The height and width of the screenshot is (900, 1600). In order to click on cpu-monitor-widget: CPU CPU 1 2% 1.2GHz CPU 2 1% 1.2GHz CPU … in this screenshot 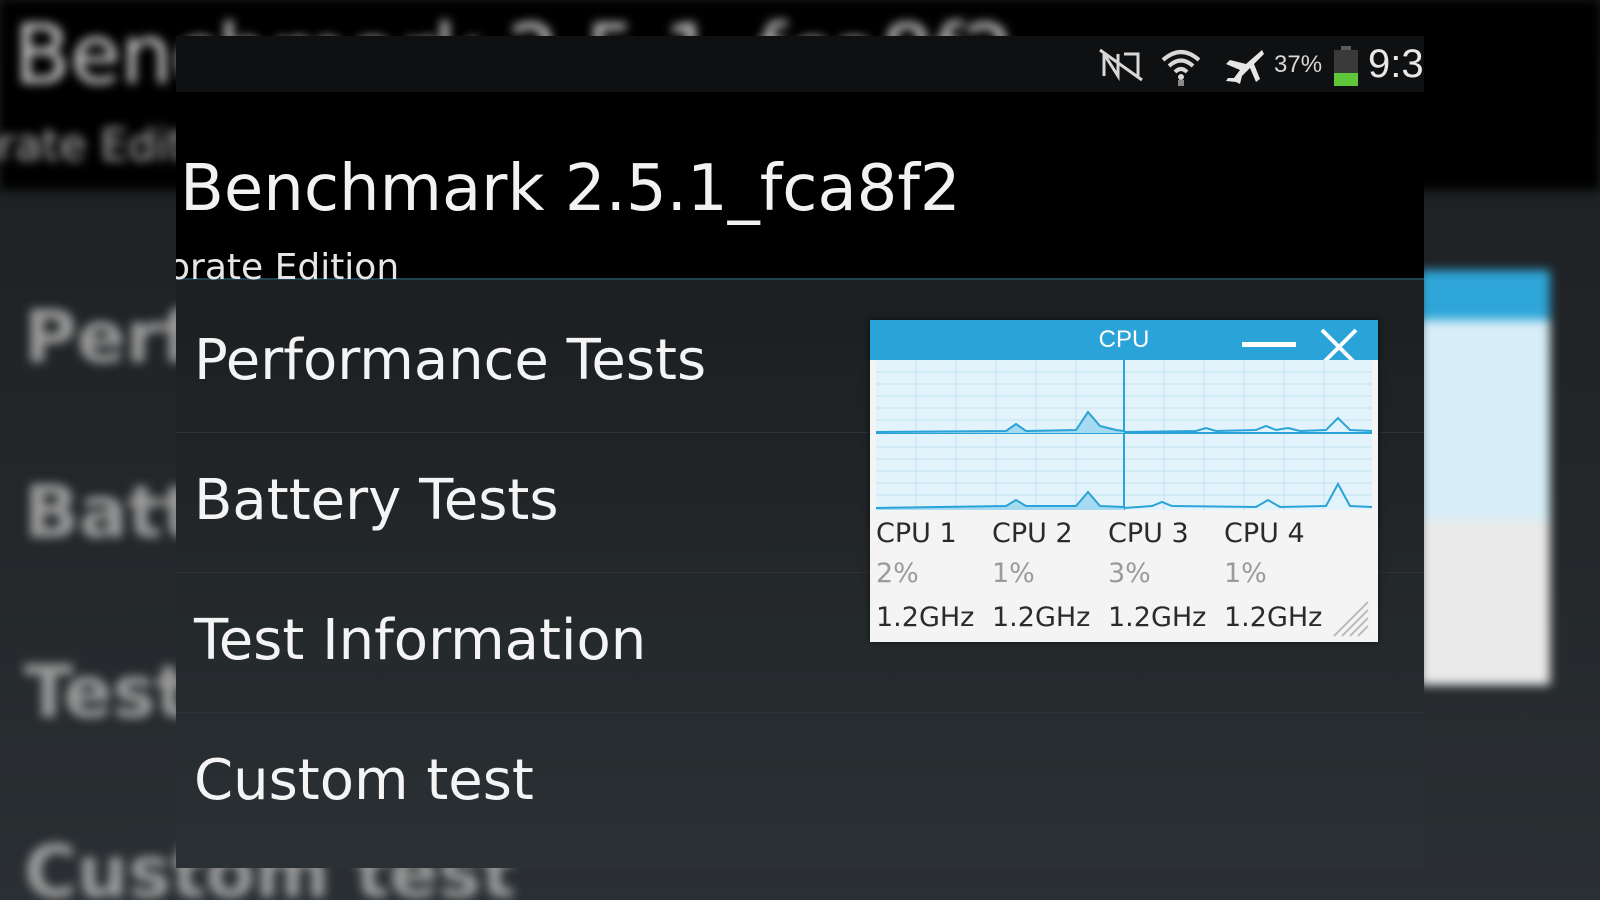, I will do `click(1124, 481)`.